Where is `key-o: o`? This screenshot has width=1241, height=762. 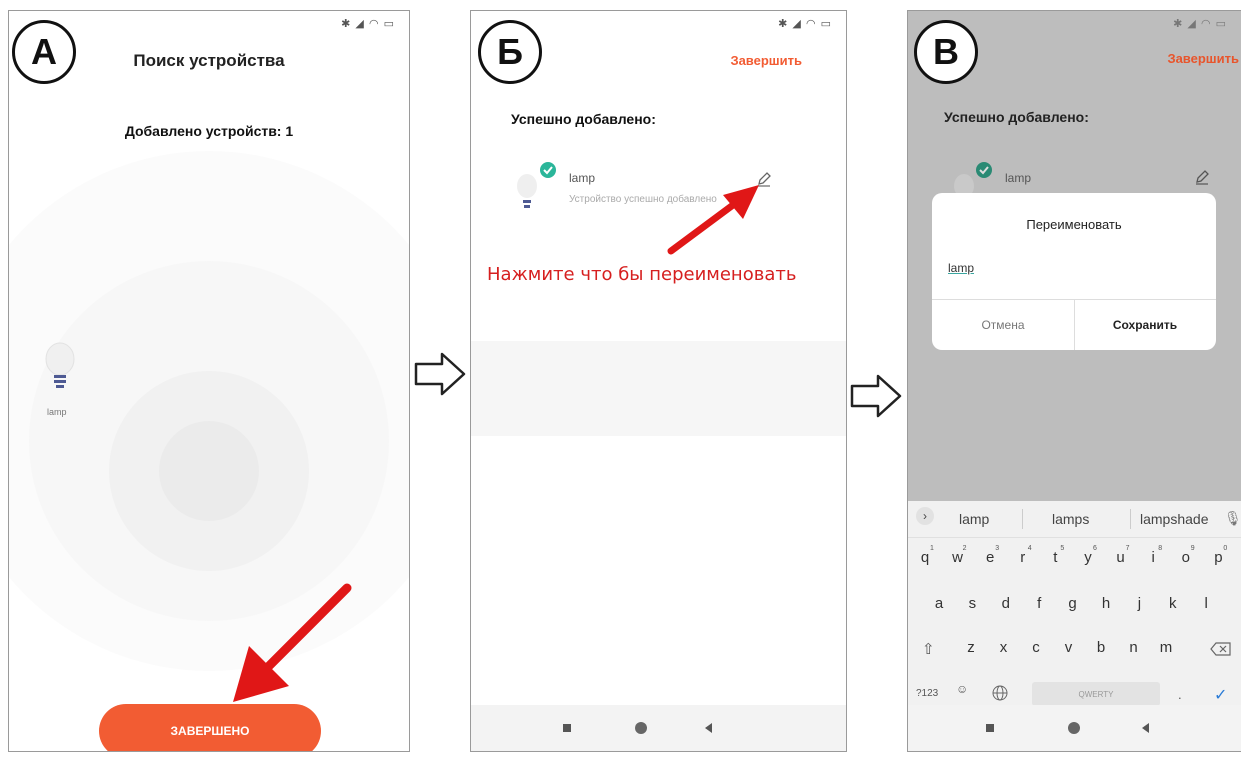
key-o: o is located at coordinates (1186, 557).